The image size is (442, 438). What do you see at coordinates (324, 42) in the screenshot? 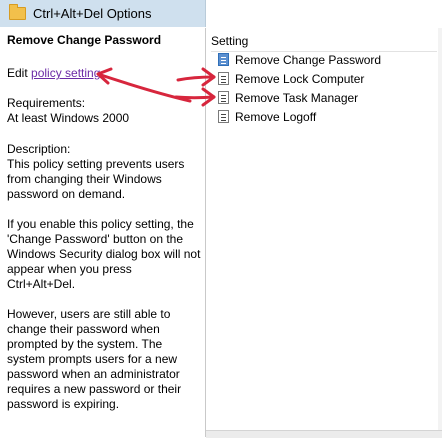
I see `setting-column-header: Setting` at bounding box center [324, 42].